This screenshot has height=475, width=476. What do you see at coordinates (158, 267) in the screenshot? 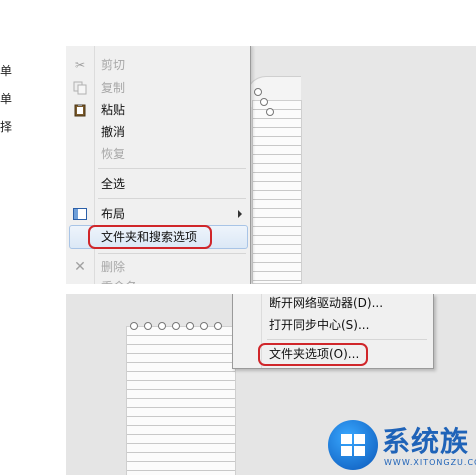
I see `menu-item-delete: ✕ 删除` at bounding box center [158, 267].